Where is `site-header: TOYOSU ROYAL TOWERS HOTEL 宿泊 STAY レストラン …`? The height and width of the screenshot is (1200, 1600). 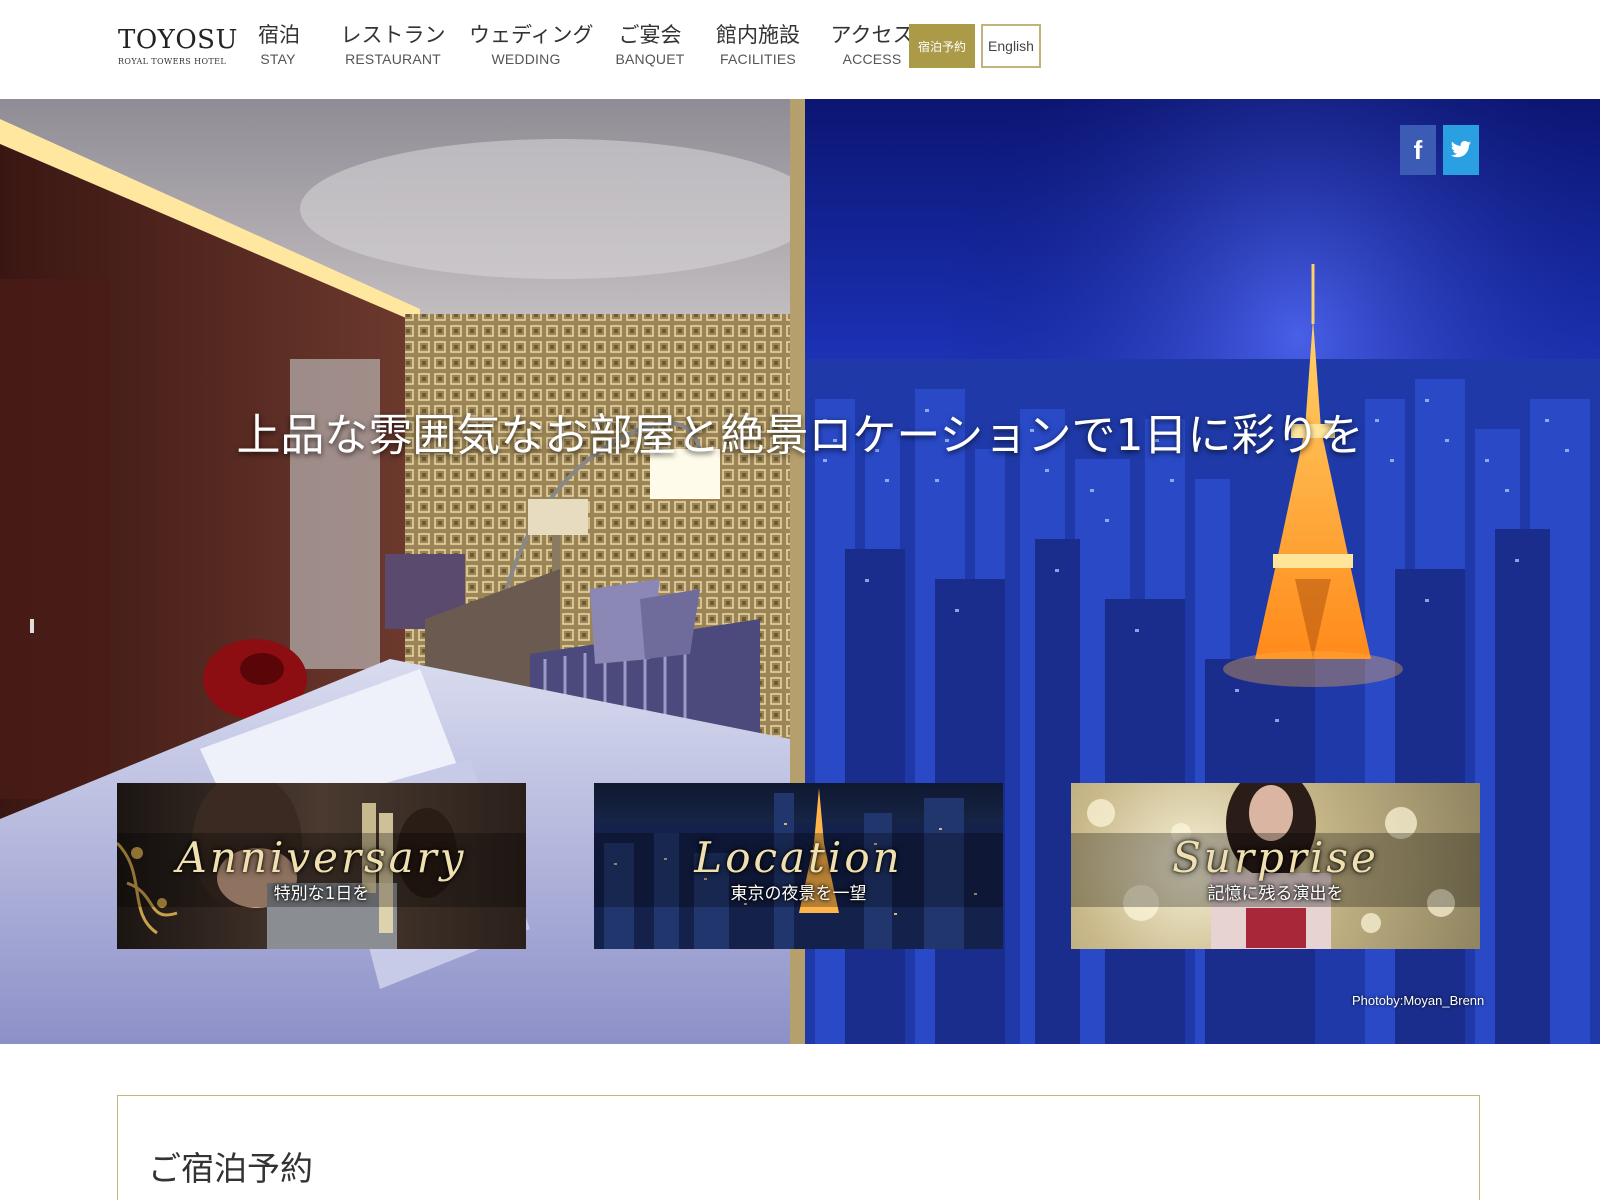
site-header: TOYOSU ROYAL TOWERS HOTEL 宿泊 STAY レストラン … is located at coordinates (800, 49).